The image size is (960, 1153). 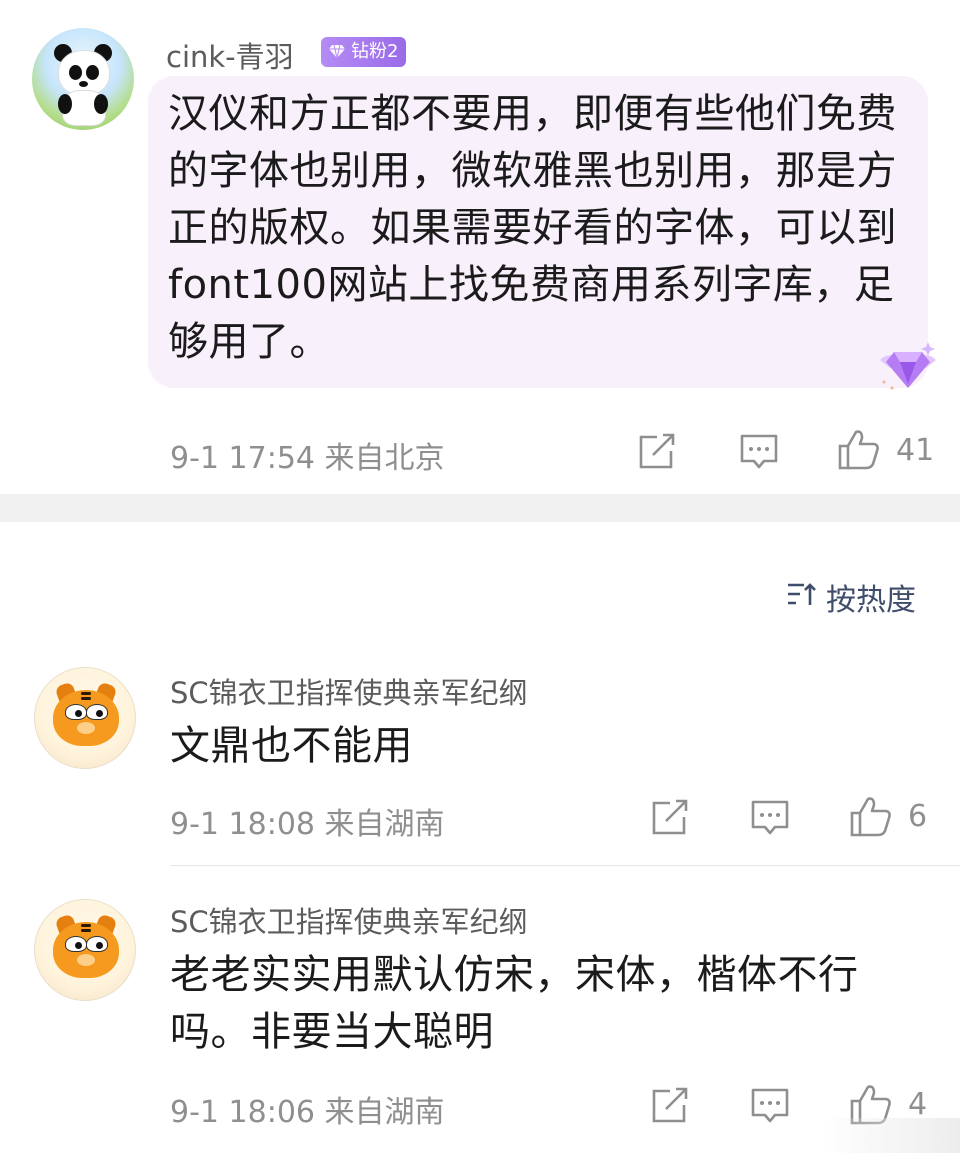 What do you see at coordinates (83, 79) in the screenshot?
I see `avatar-cink` at bounding box center [83, 79].